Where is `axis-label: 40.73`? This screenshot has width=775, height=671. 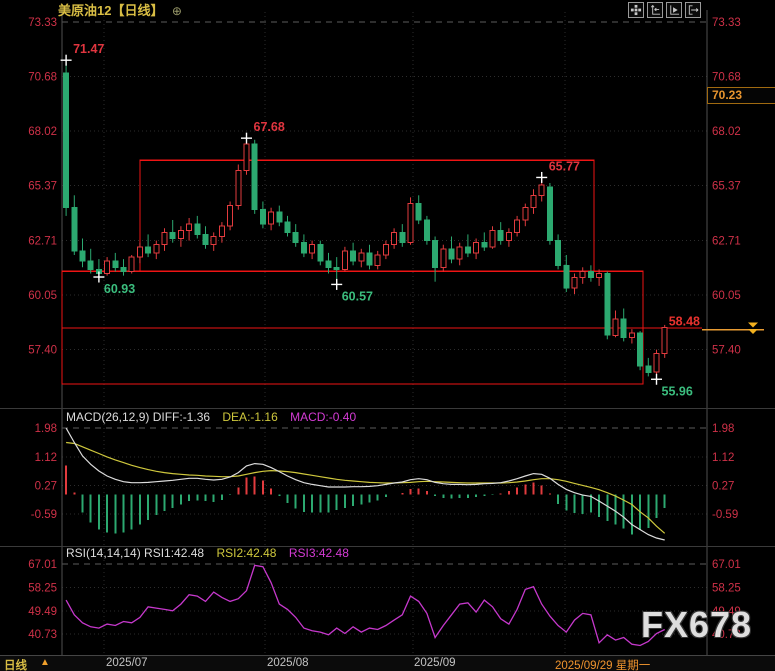
axis-label: 40.73 is located at coordinates (42, 635).